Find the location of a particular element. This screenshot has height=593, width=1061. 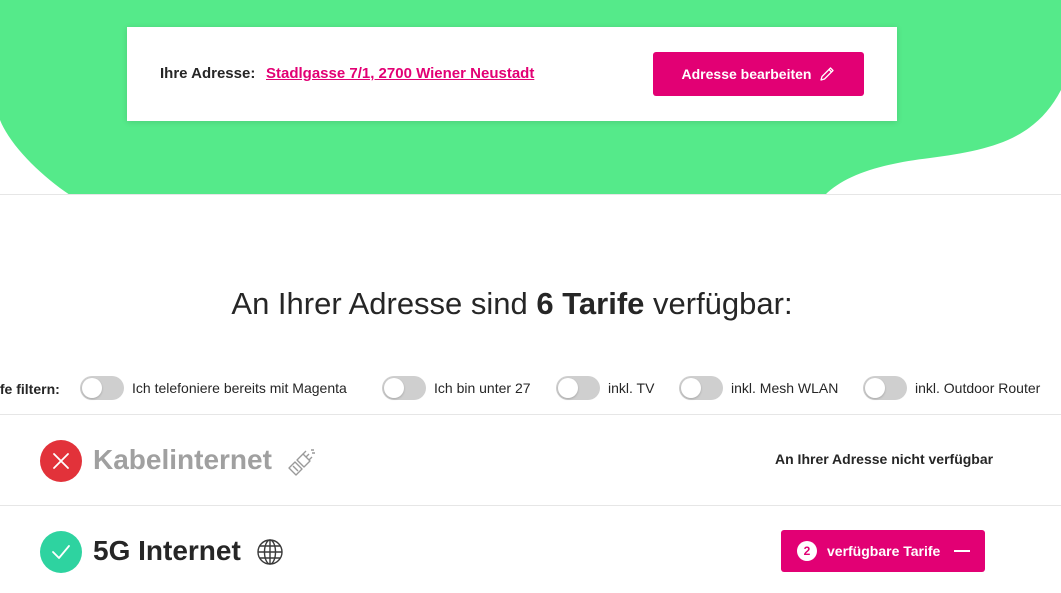

available-status-icon is located at coordinates (61, 552).